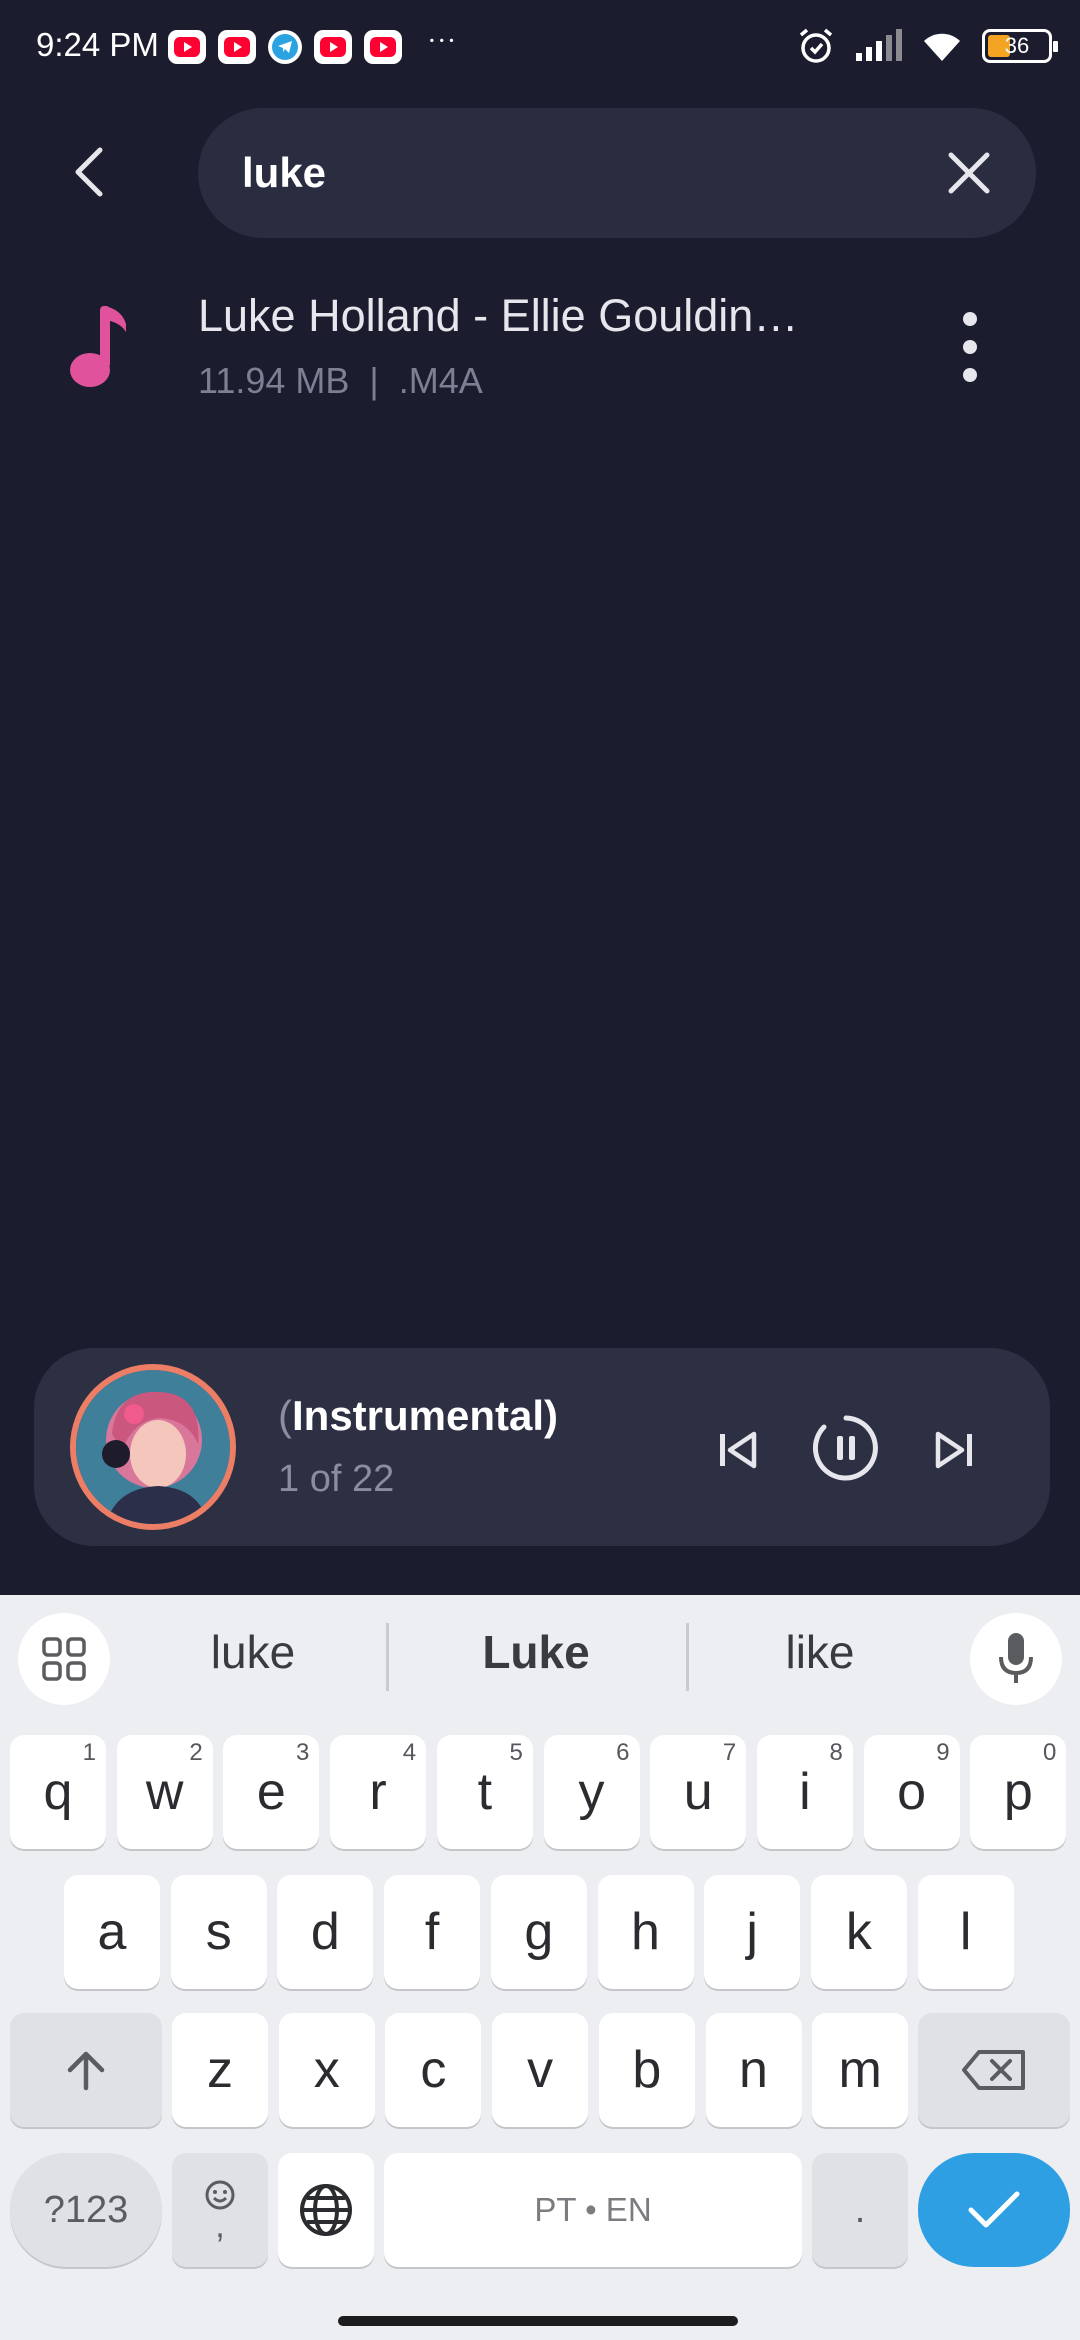 This screenshot has height=2340, width=1080. I want to click on more-notifications-icon: ···, so click(443, 41).